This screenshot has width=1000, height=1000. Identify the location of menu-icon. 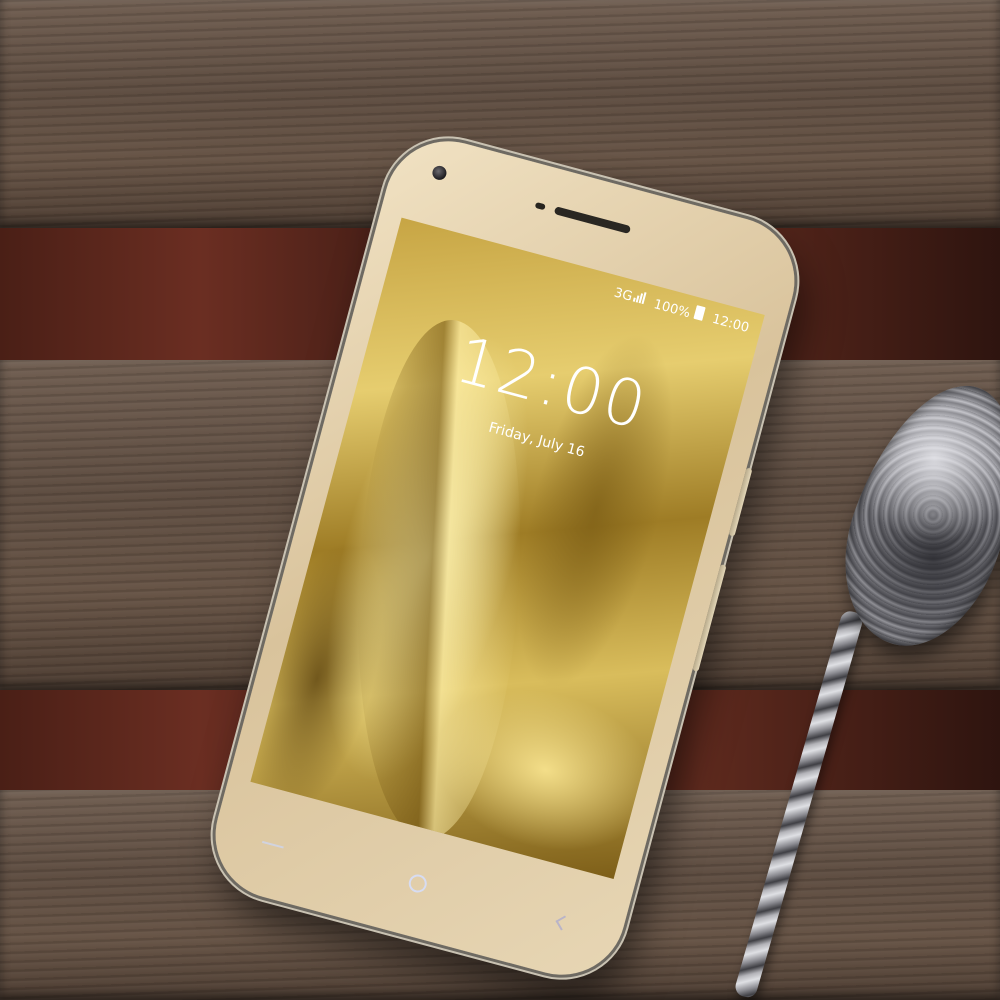
(273, 844).